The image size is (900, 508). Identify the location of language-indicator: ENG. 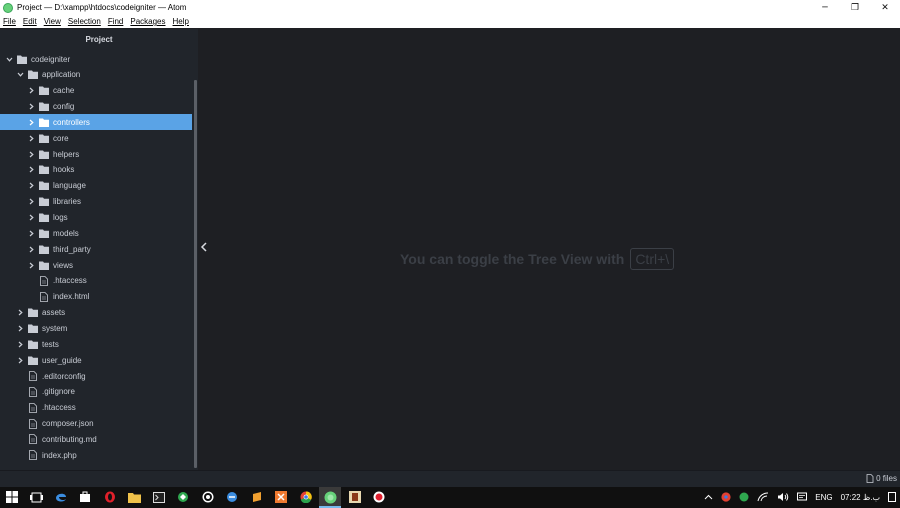
(823, 497).